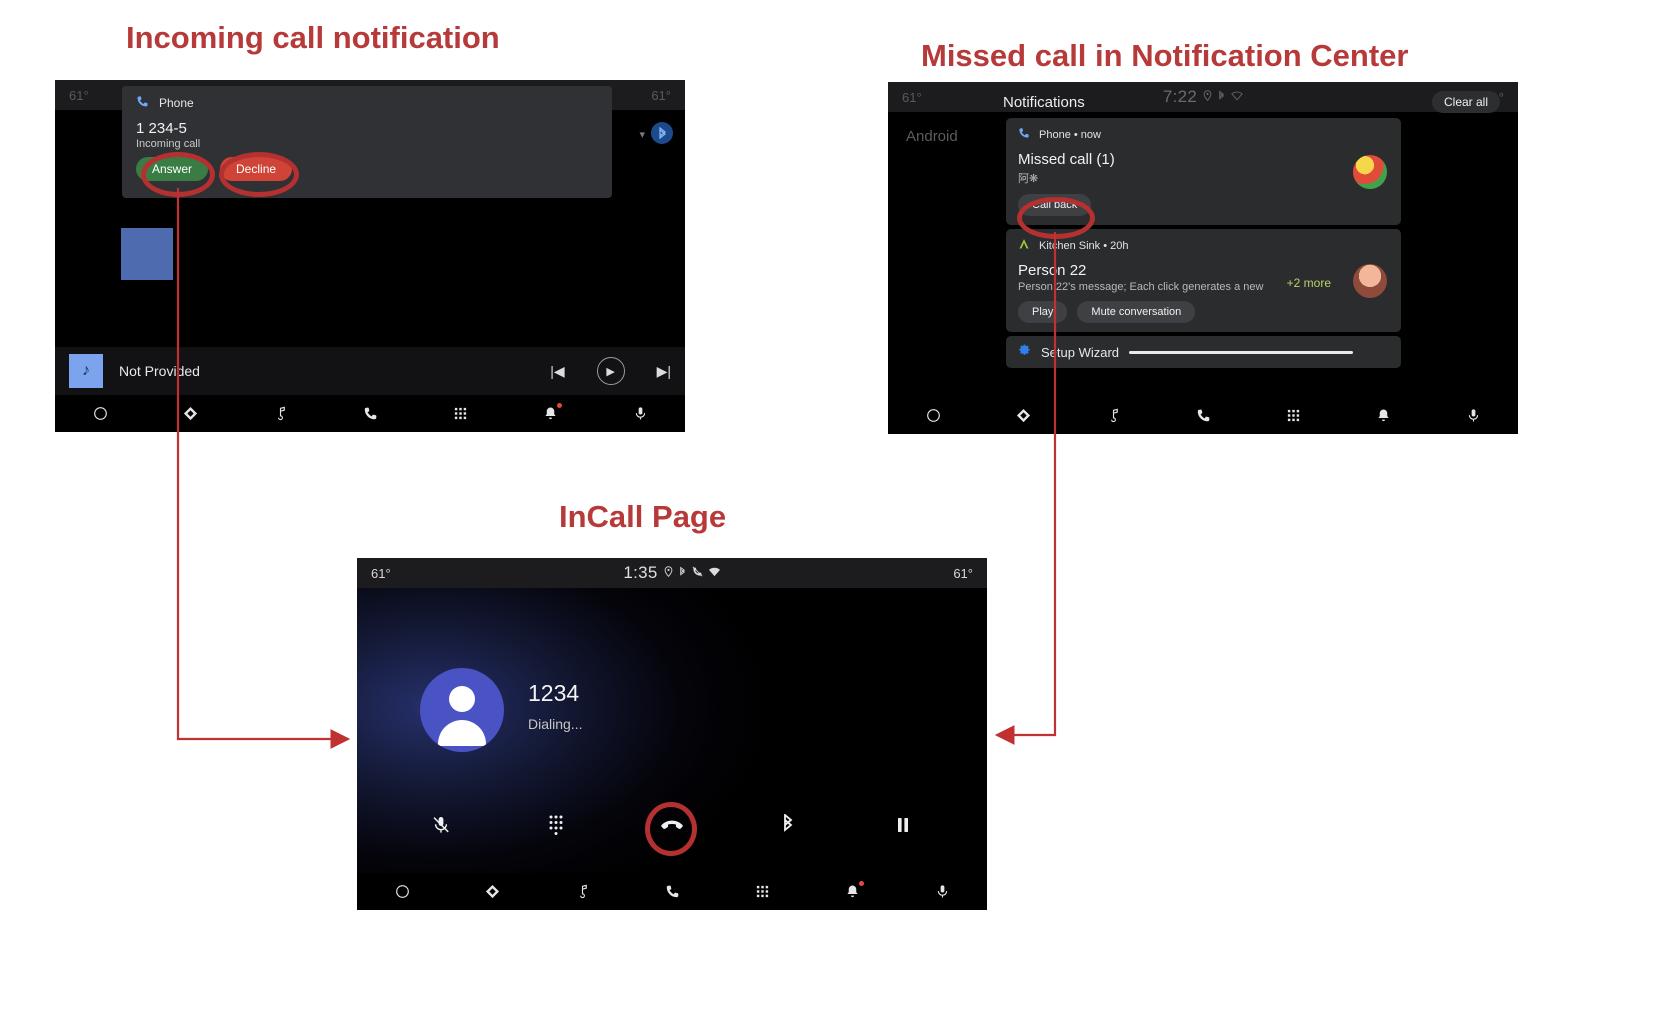 The image size is (1672, 1022). Describe the element at coordinates (147, 254) in the screenshot. I see `background-tile` at that location.